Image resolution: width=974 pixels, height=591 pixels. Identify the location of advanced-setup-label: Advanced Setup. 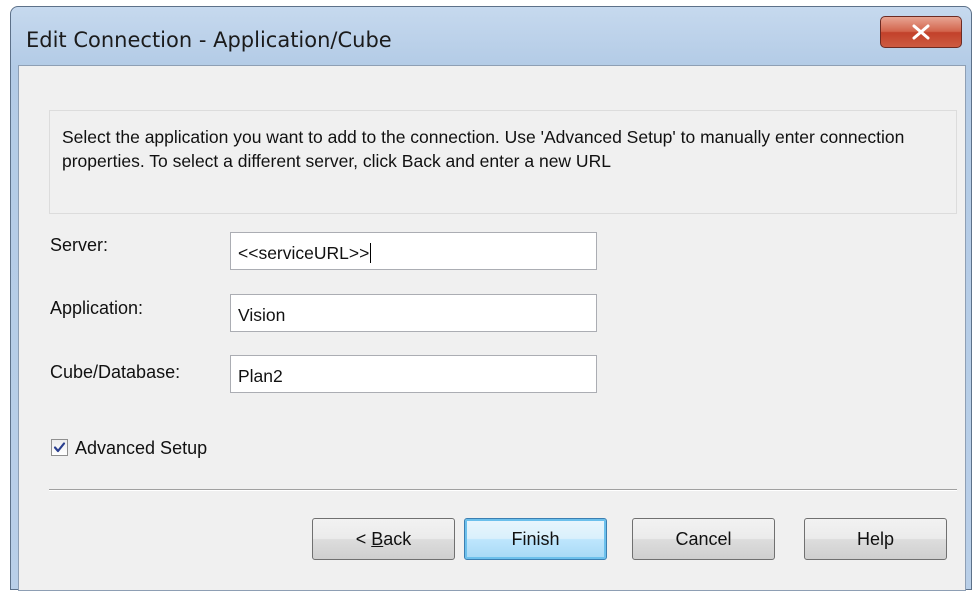
(141, 448).